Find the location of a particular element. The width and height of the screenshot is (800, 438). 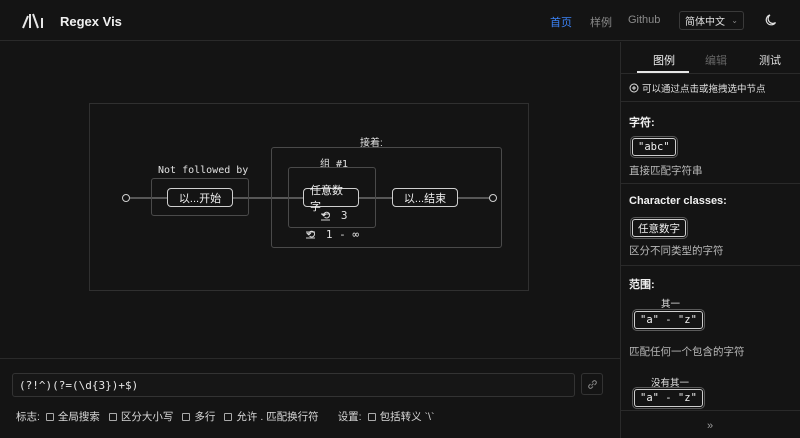

flag-case-label: 区分大小写 is located at coordinates (147, 417).